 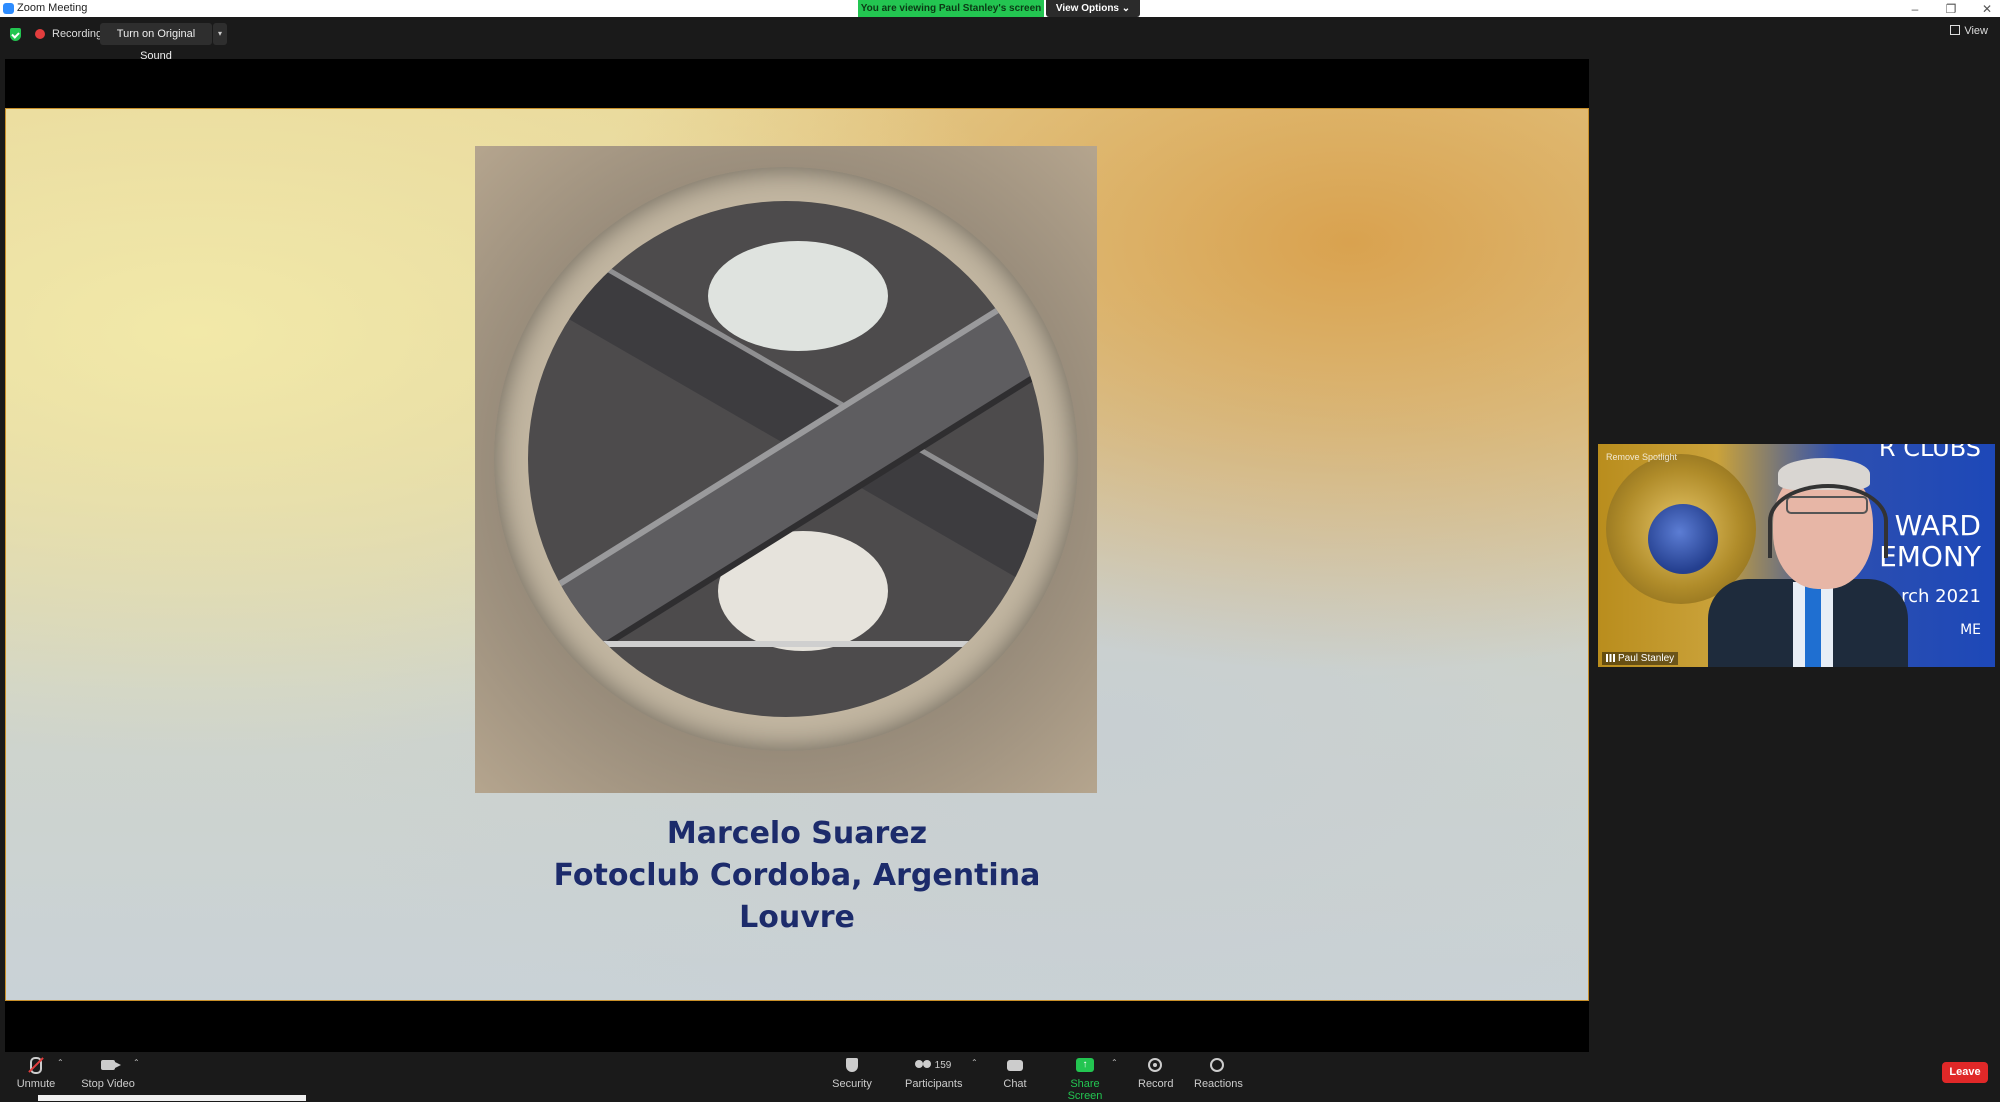 I want to click on reactions-button: Reactions, so click(x=1218, y=1072).